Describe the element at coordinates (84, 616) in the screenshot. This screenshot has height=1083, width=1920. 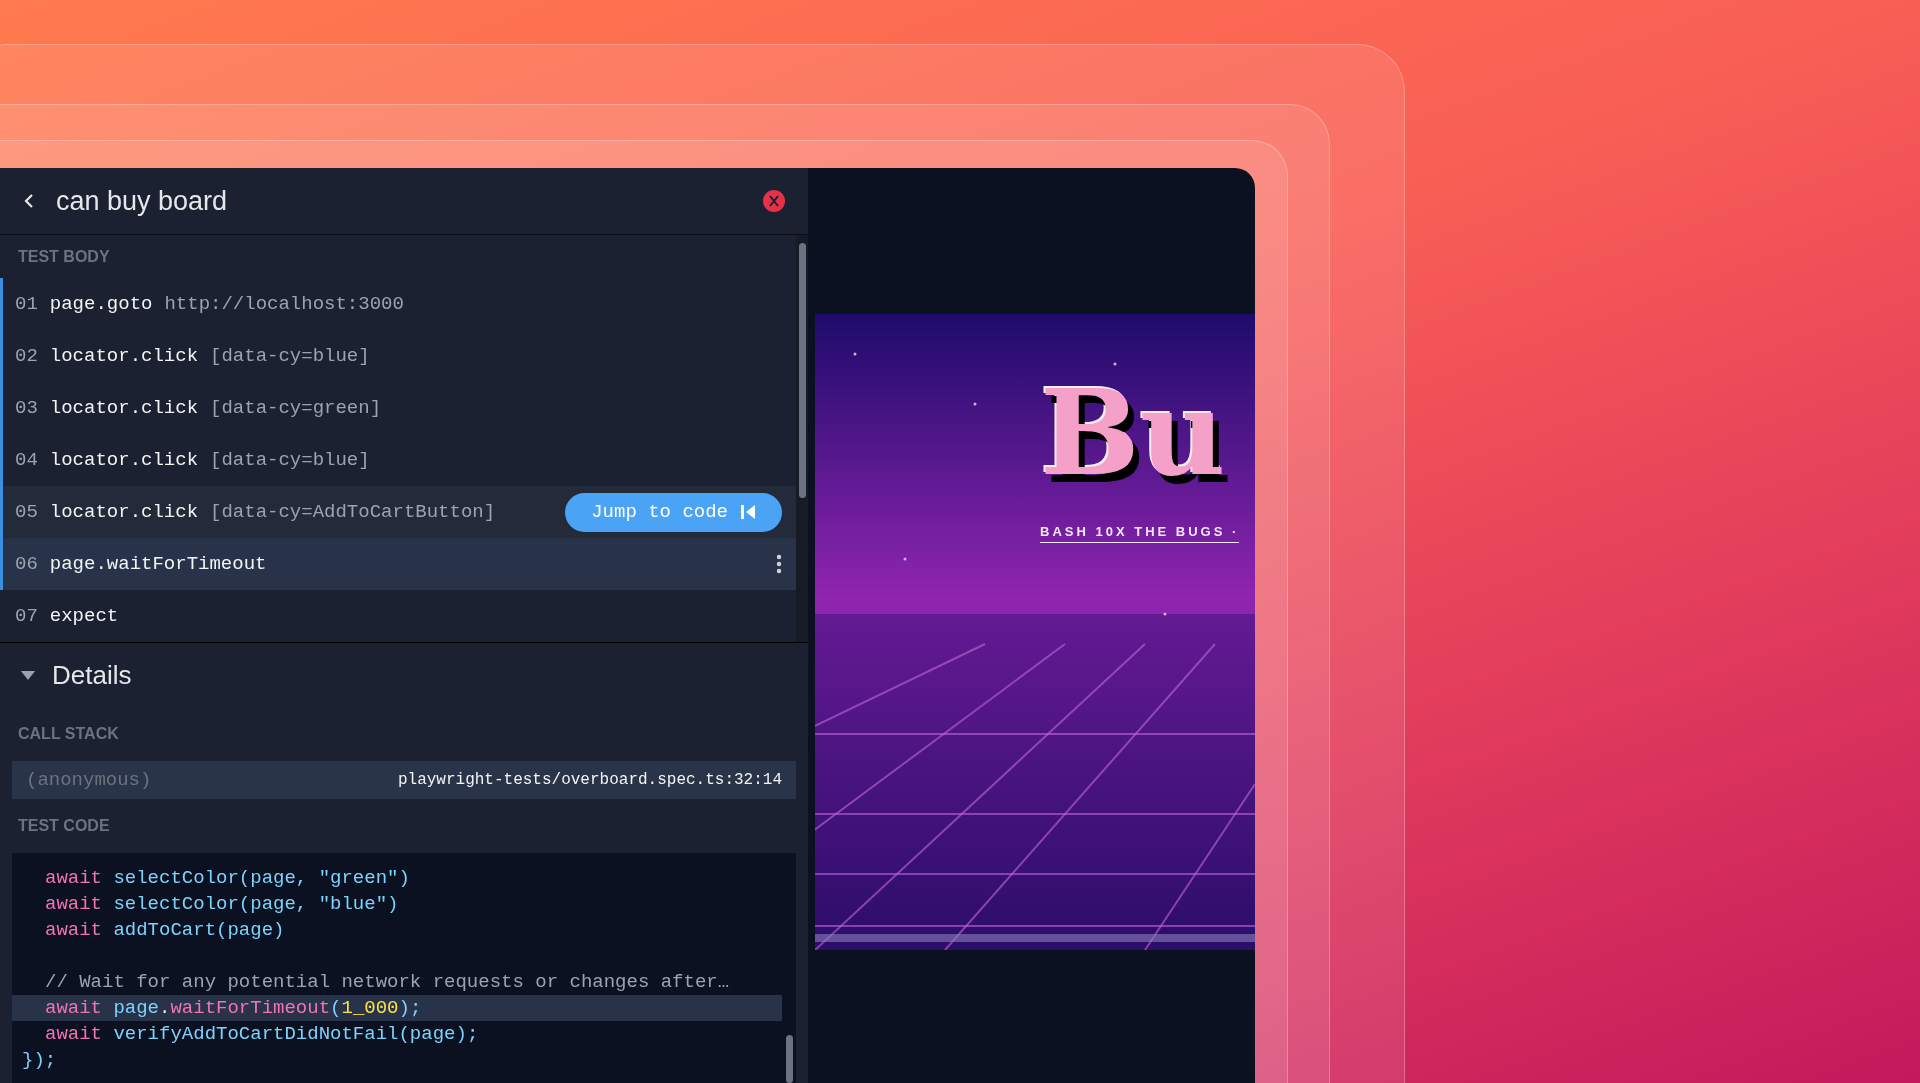
I see `step-command: expect` at that location.